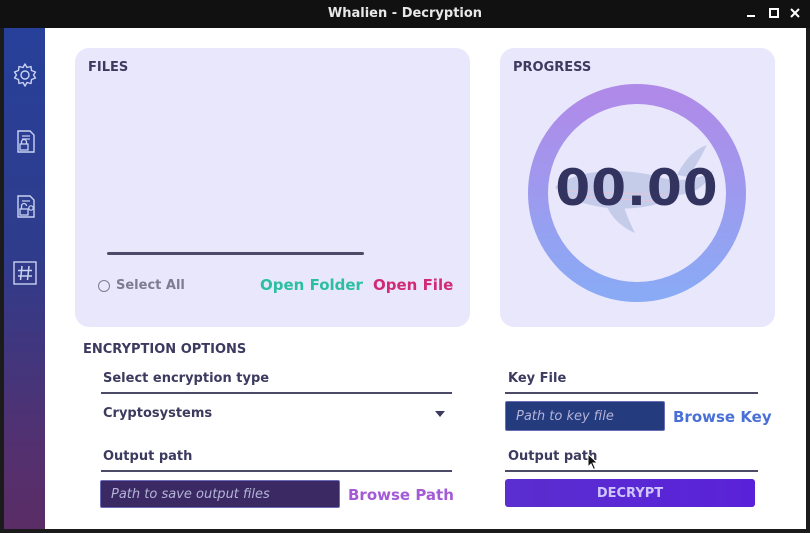  I want to click on output-path-input, so click(220, 494).